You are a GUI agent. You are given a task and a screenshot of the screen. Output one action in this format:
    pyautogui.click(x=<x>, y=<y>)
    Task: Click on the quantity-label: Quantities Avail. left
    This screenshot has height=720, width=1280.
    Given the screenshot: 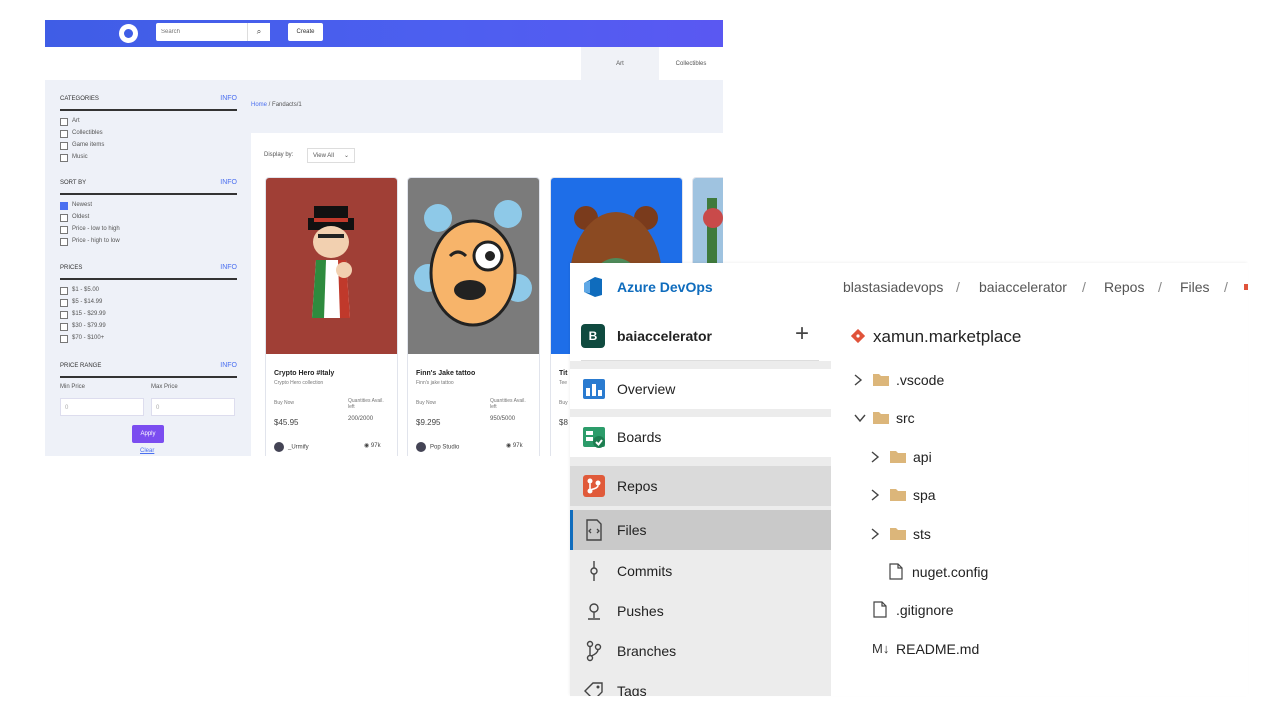 What is the action you would take?
    pyautogui.click(x=508, y=404)
    